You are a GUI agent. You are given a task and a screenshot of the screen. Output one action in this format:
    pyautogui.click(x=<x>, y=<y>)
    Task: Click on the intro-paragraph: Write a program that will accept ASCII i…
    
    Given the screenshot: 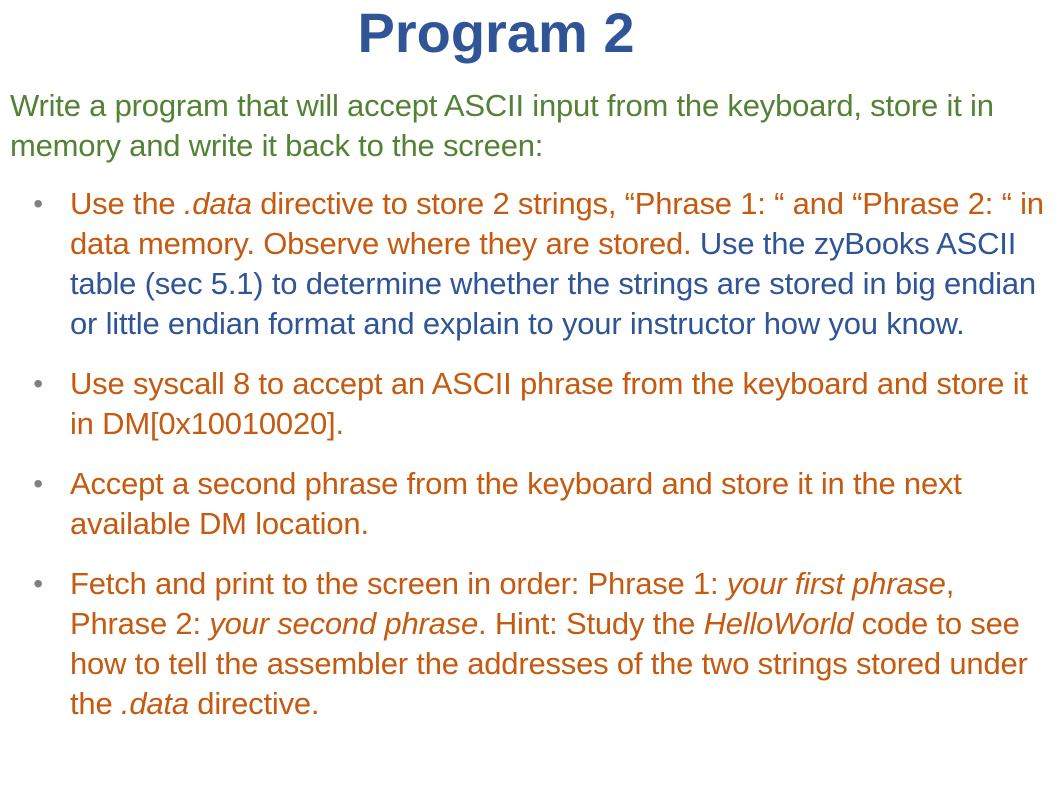 What is the action you would take?
    pyautogui.click(x=502, y=125)
    